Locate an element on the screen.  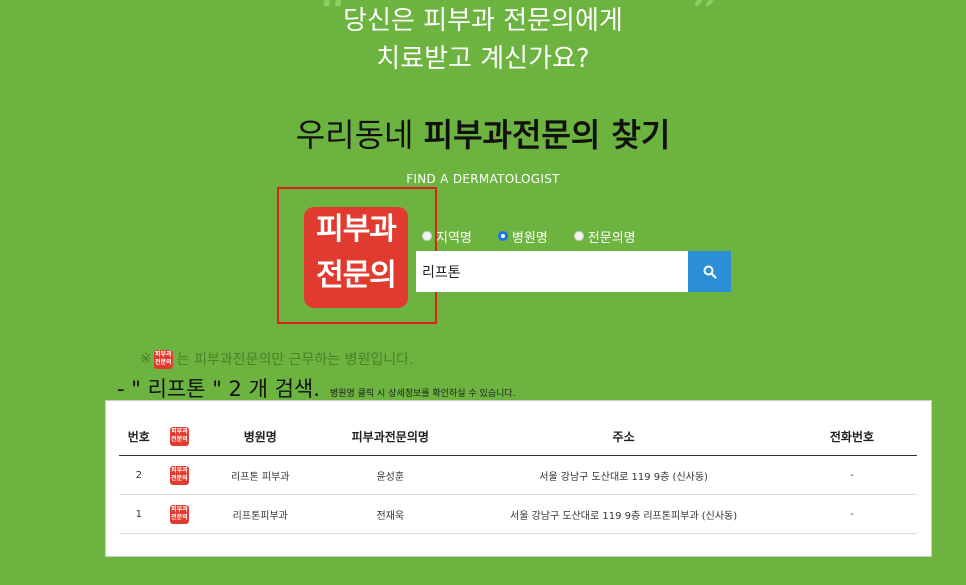
page-subtitle: FIND A DERMATOLOGIST is located at coordinates (483, 179).